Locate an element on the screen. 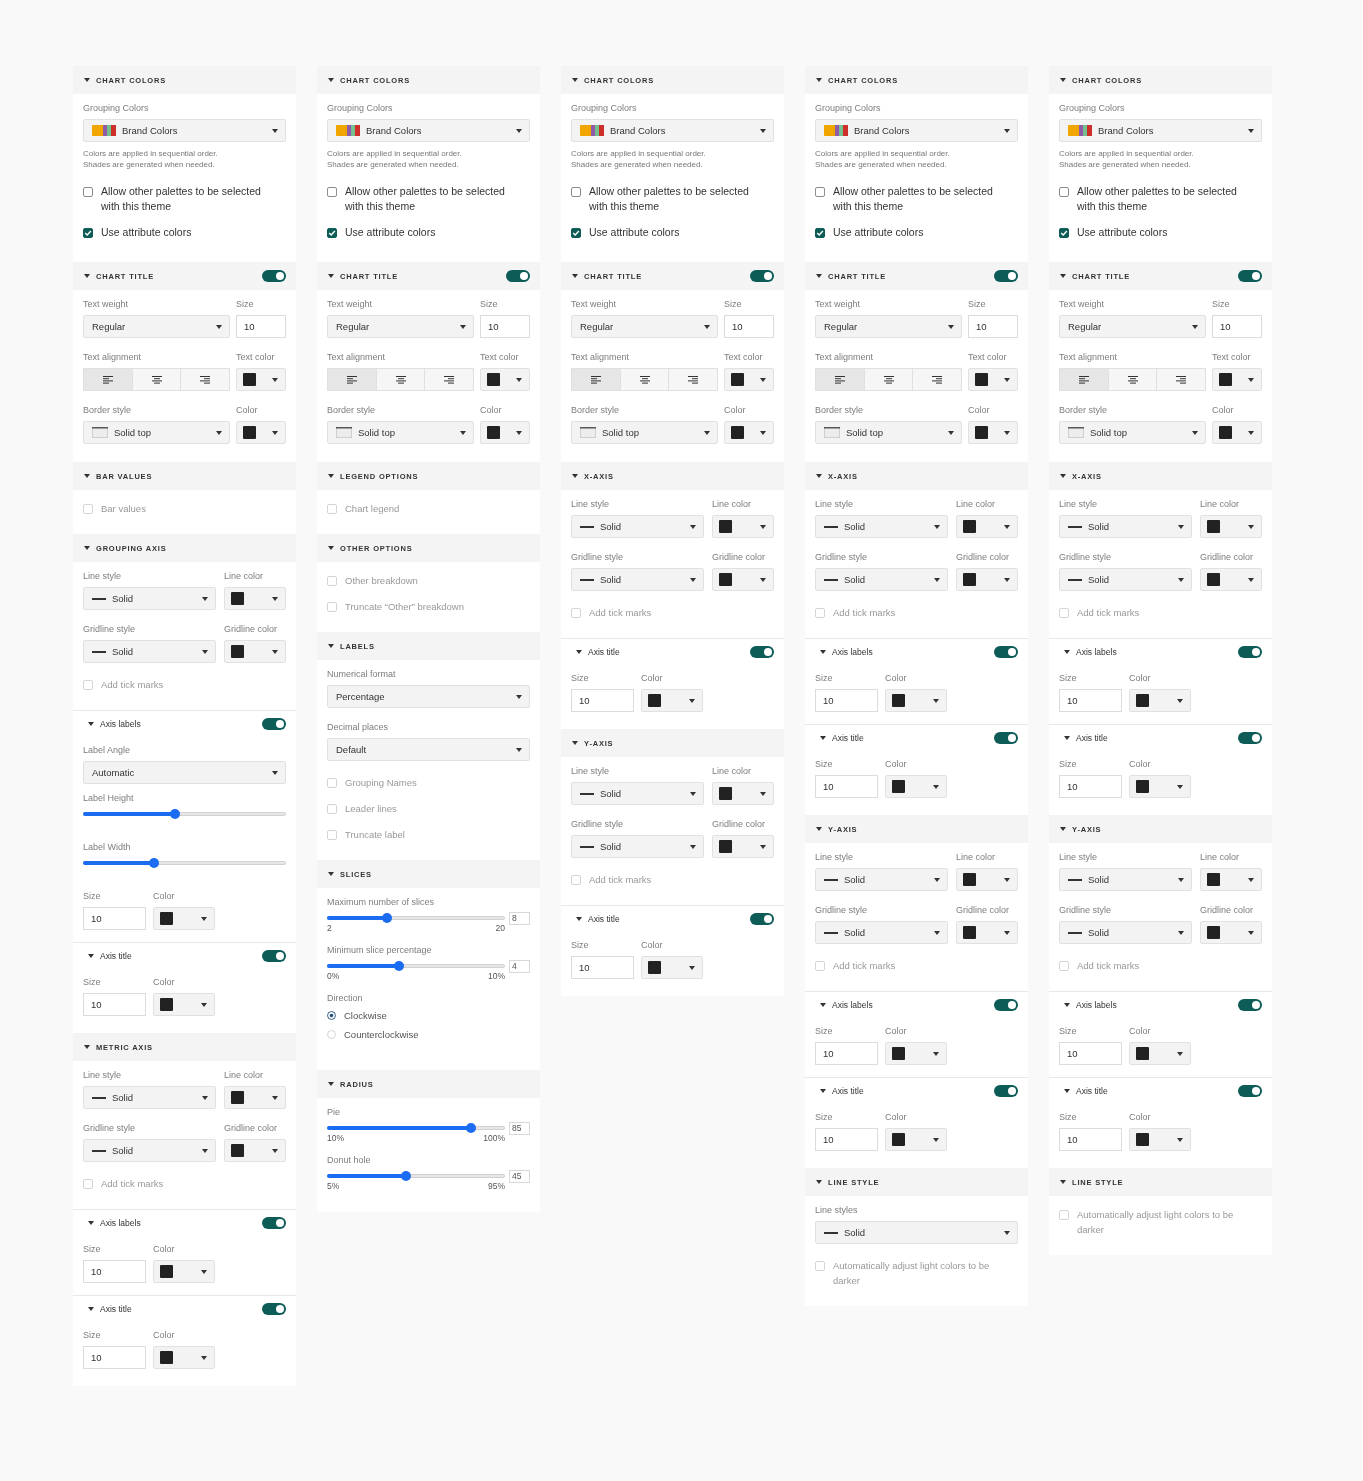 This screenshot has width=1363, height=1481. dropdown: Percentage is located at coordinates (428, 696).